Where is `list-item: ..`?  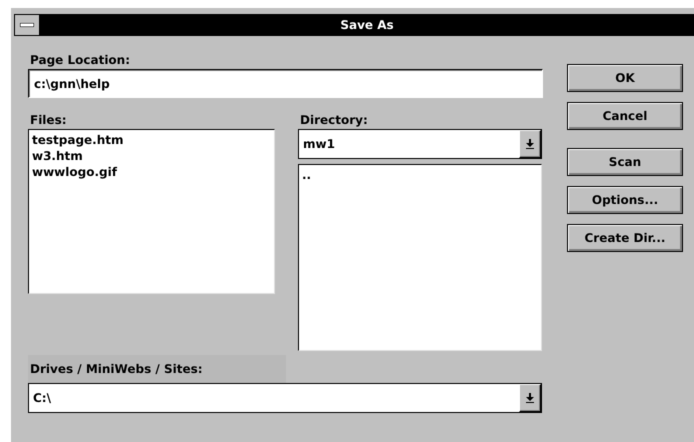 list-item: .. is located at coordinates (307, 175).